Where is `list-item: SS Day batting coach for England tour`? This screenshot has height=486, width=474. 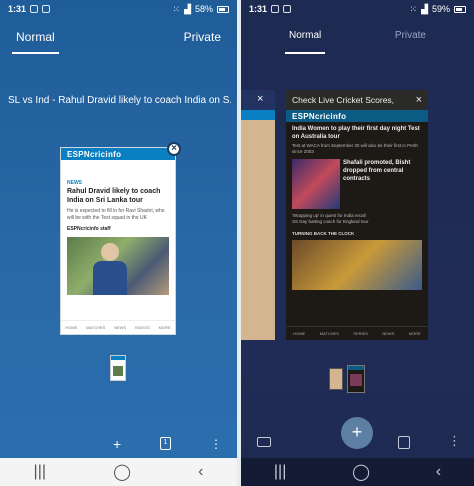 list-item: SS Day batting coach for England tour is located at coordinates (357, 222).